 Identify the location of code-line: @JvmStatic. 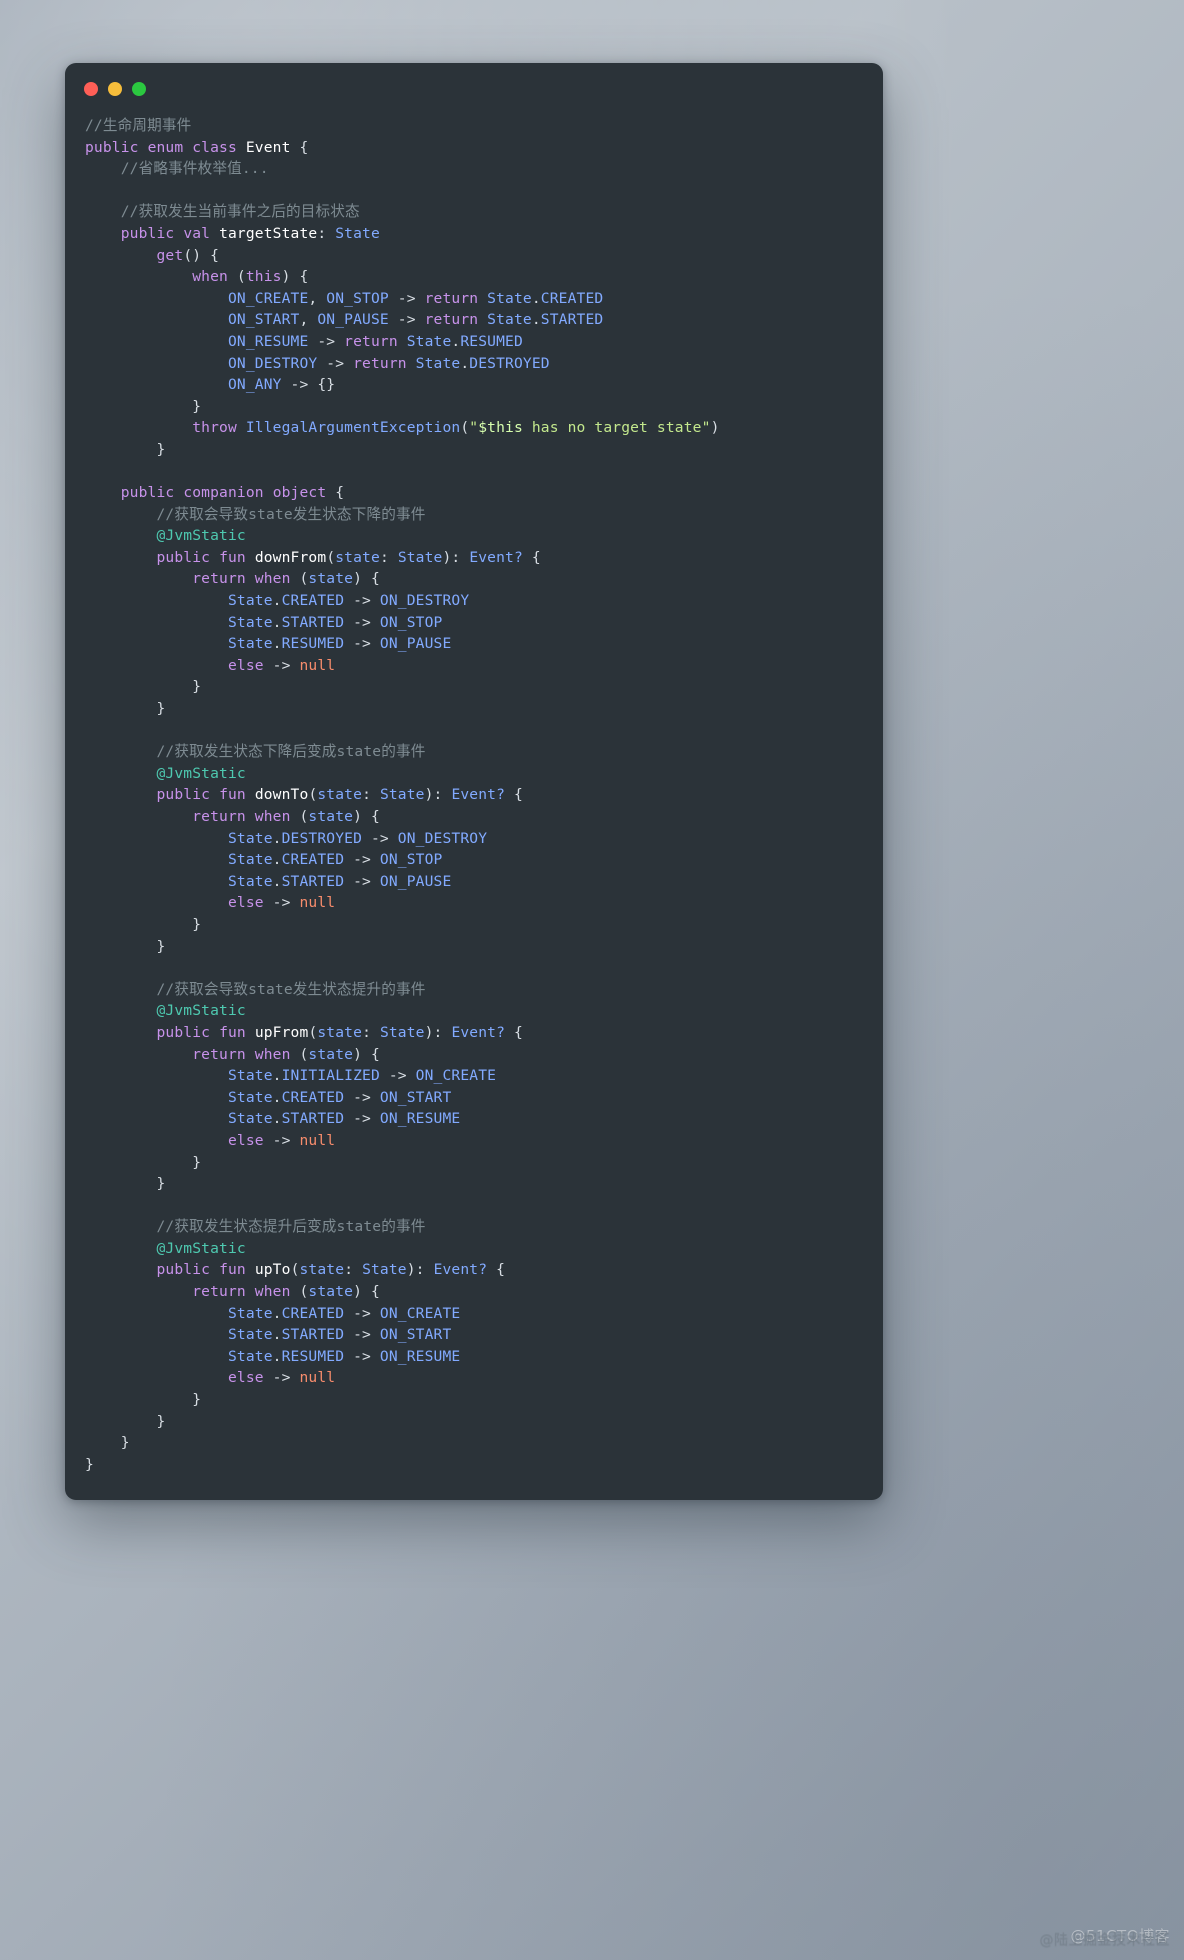
(484, 774).